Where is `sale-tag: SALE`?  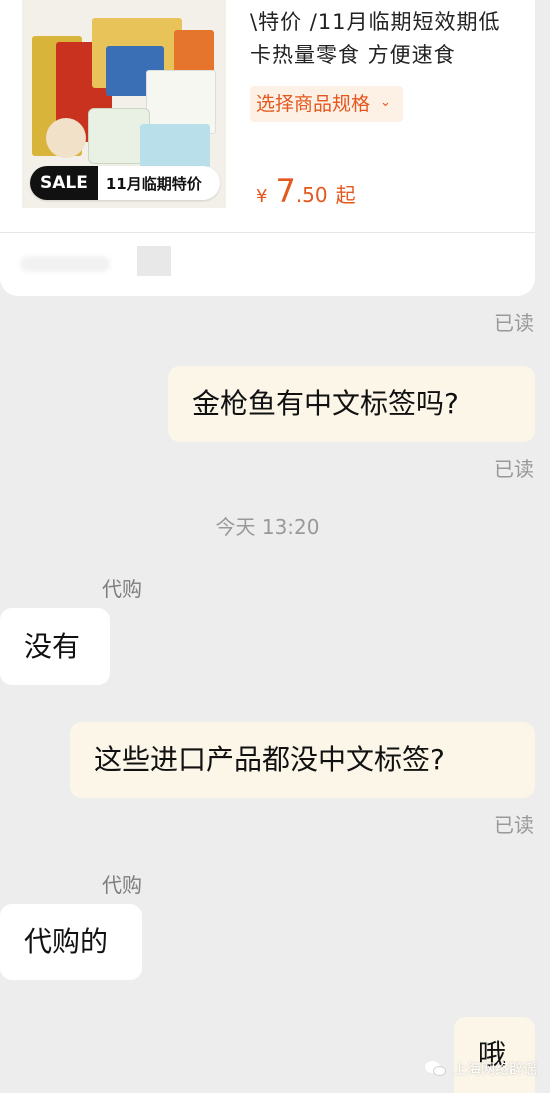 sale-tag: SALE is located at coordinates (64, 183).